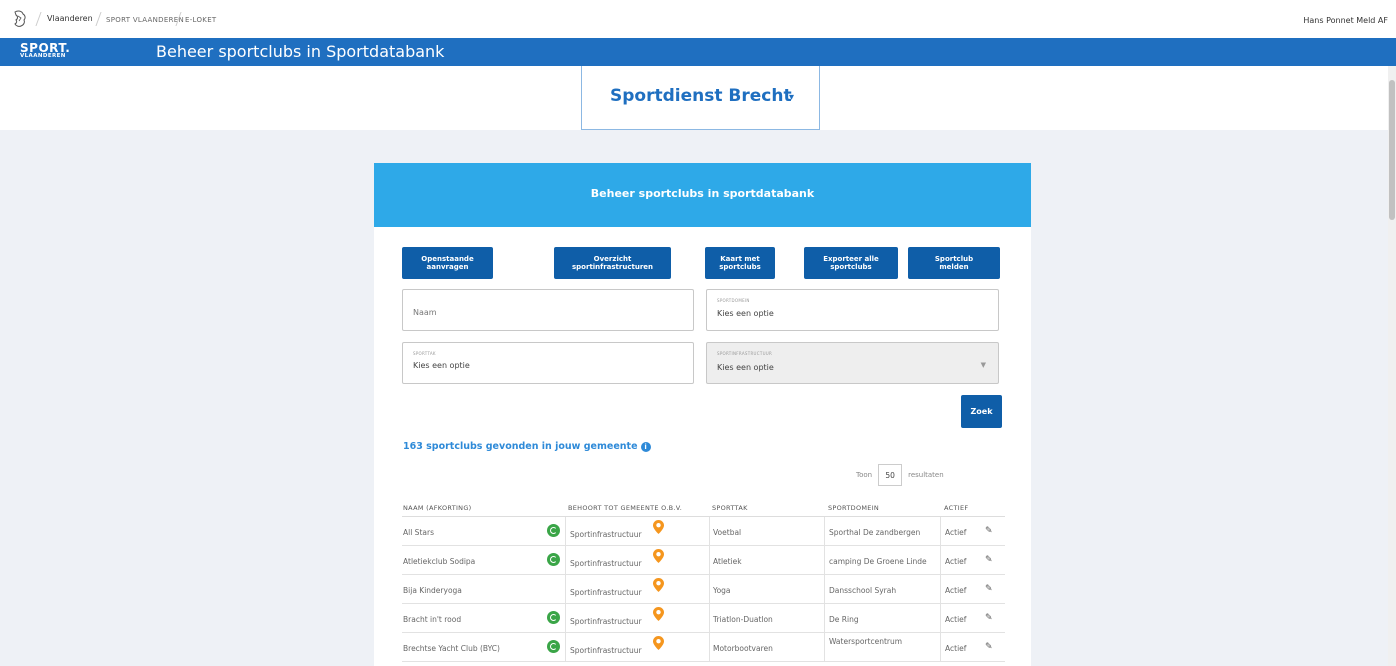 The height and width of the screenshot is (666, 1396). Describe the element at coordinates (625, 508) in the screenshot. I see `column-header-behoort: BEHOORT TOT GEMEENTE O.B.V.` at that location.